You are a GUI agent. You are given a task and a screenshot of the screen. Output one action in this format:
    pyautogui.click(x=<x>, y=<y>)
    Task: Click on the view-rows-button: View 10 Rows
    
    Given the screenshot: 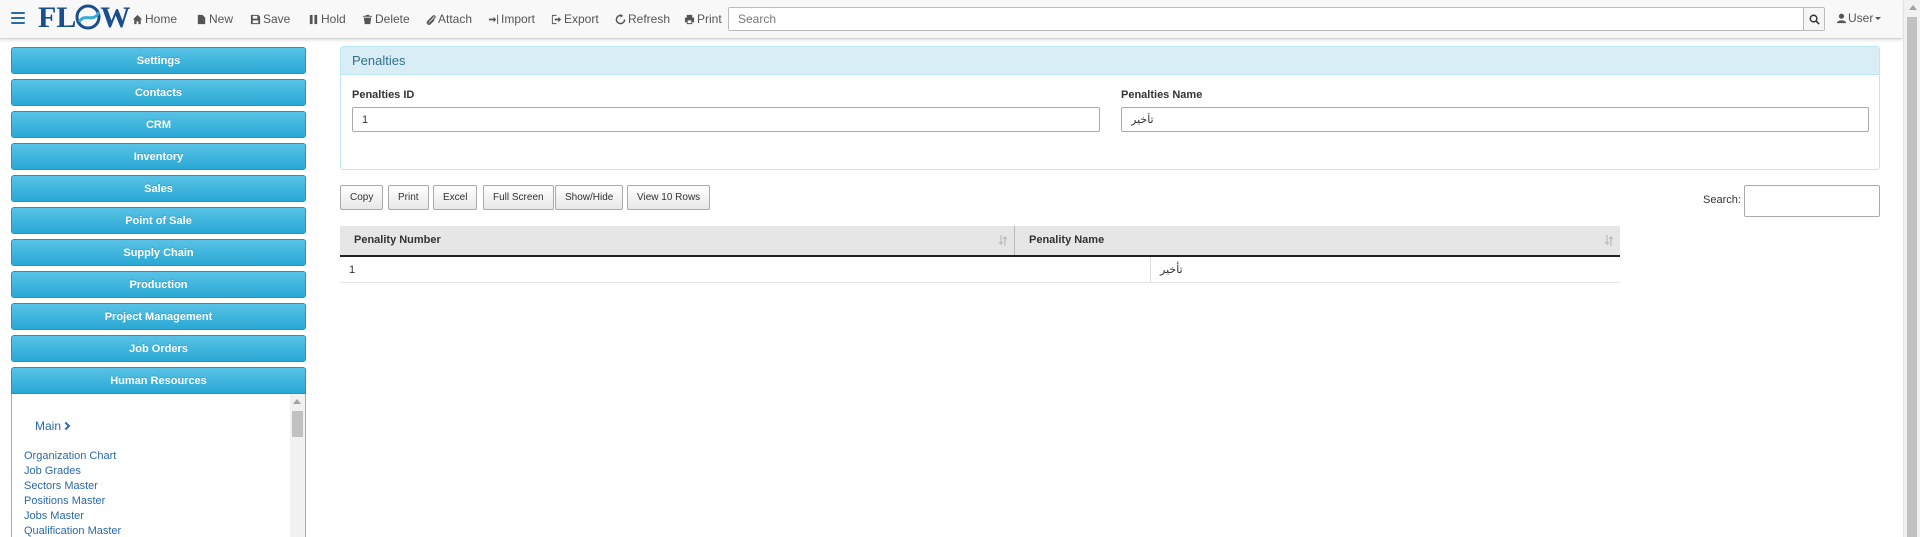 What is the action you would take?
    pyautogui.click(x=669, y=197)
    